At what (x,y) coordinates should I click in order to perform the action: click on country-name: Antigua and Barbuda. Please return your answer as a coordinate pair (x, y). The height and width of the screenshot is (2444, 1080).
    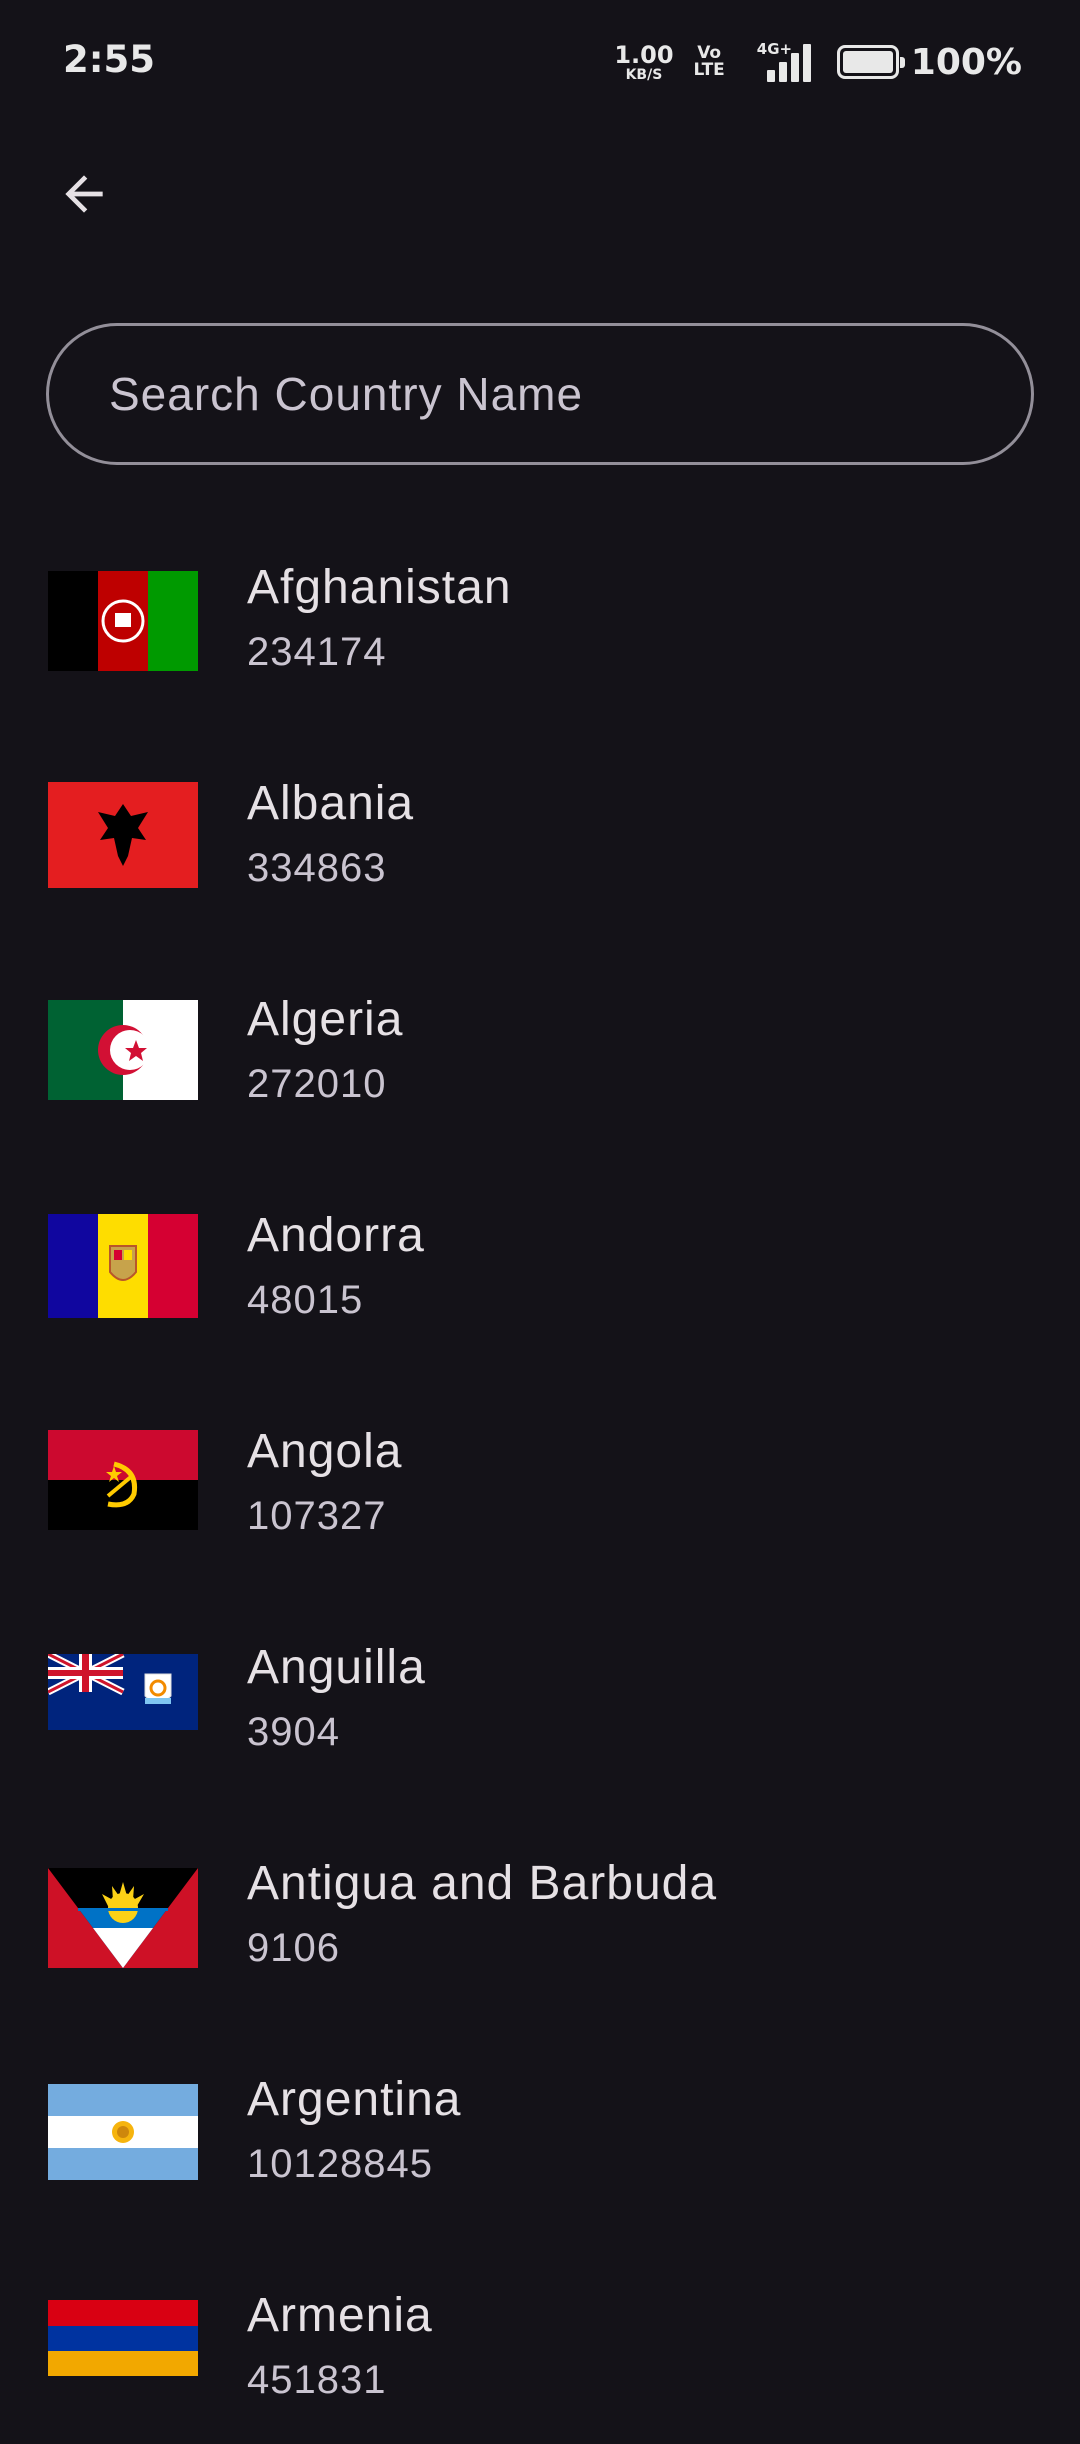
    Looking at the image, I should click on (482, 1883).